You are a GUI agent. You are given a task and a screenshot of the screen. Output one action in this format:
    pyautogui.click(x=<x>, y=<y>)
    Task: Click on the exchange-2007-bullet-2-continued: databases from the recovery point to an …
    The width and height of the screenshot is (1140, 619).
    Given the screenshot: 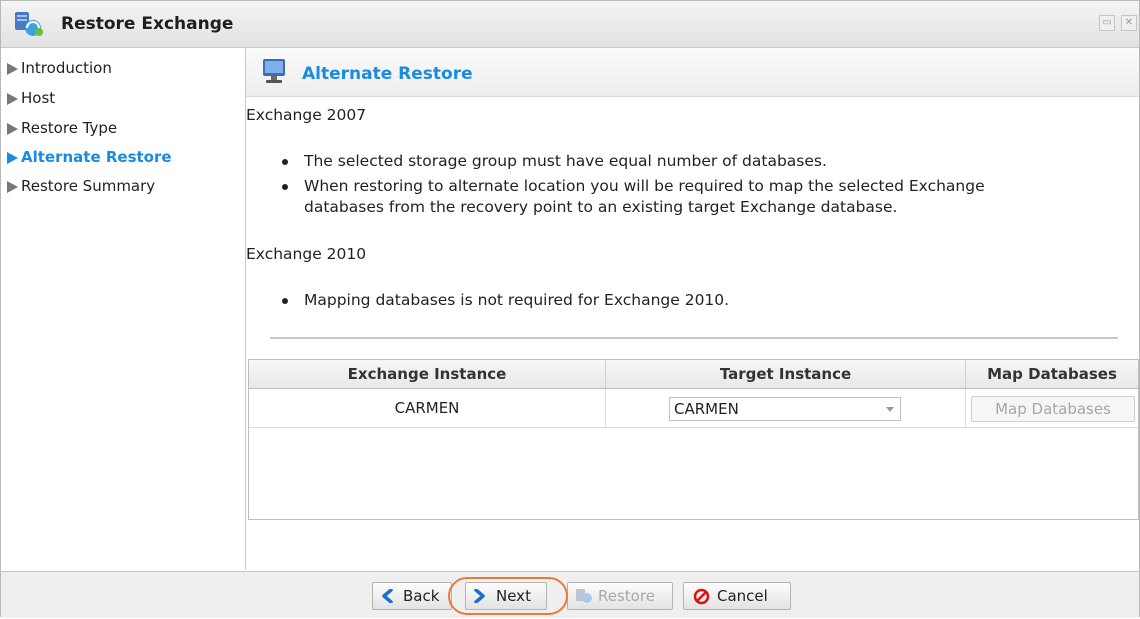 What is the action you would take?
    pyautogui.click(x=601, y=207)
    